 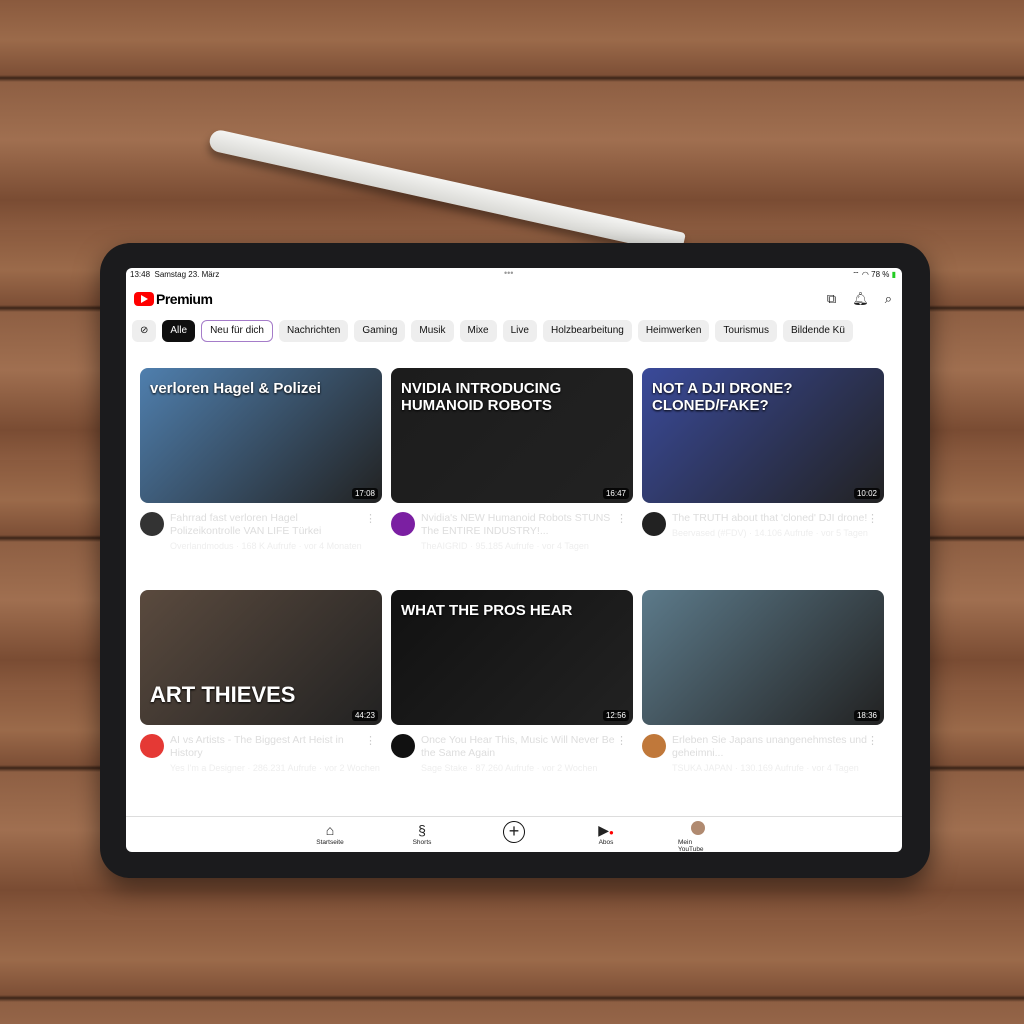 What do you see at coordinates (330, 842) in the screenshot?
I see `nav-label: Startseite` at bounding box center [330, 842].